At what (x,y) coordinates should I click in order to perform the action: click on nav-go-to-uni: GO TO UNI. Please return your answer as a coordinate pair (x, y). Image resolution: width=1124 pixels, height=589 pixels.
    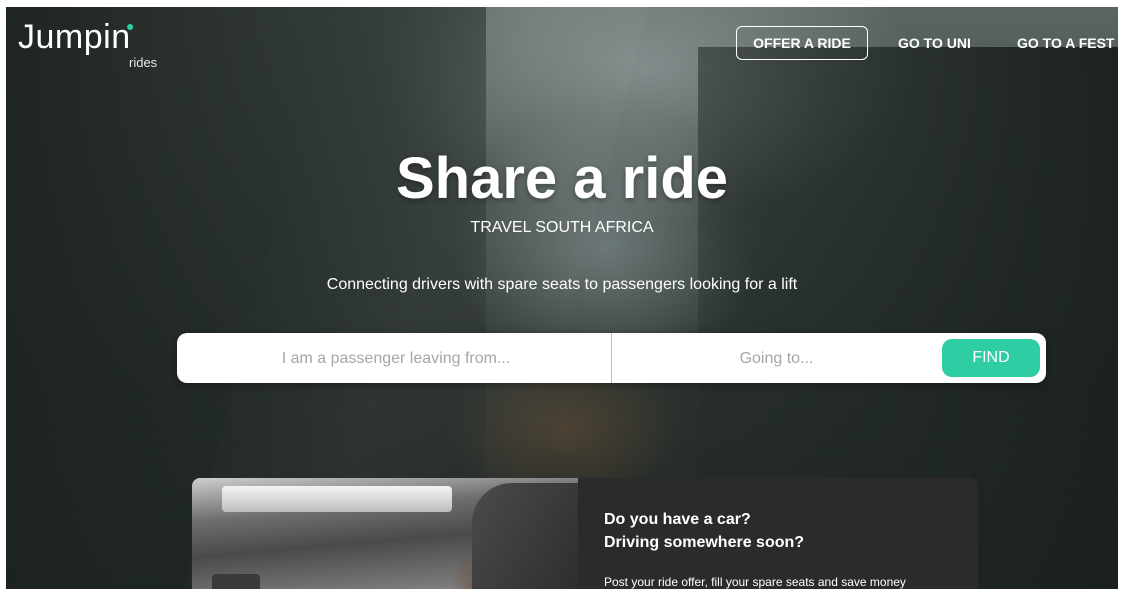
    Looking at the image, I should click on (934, 43).